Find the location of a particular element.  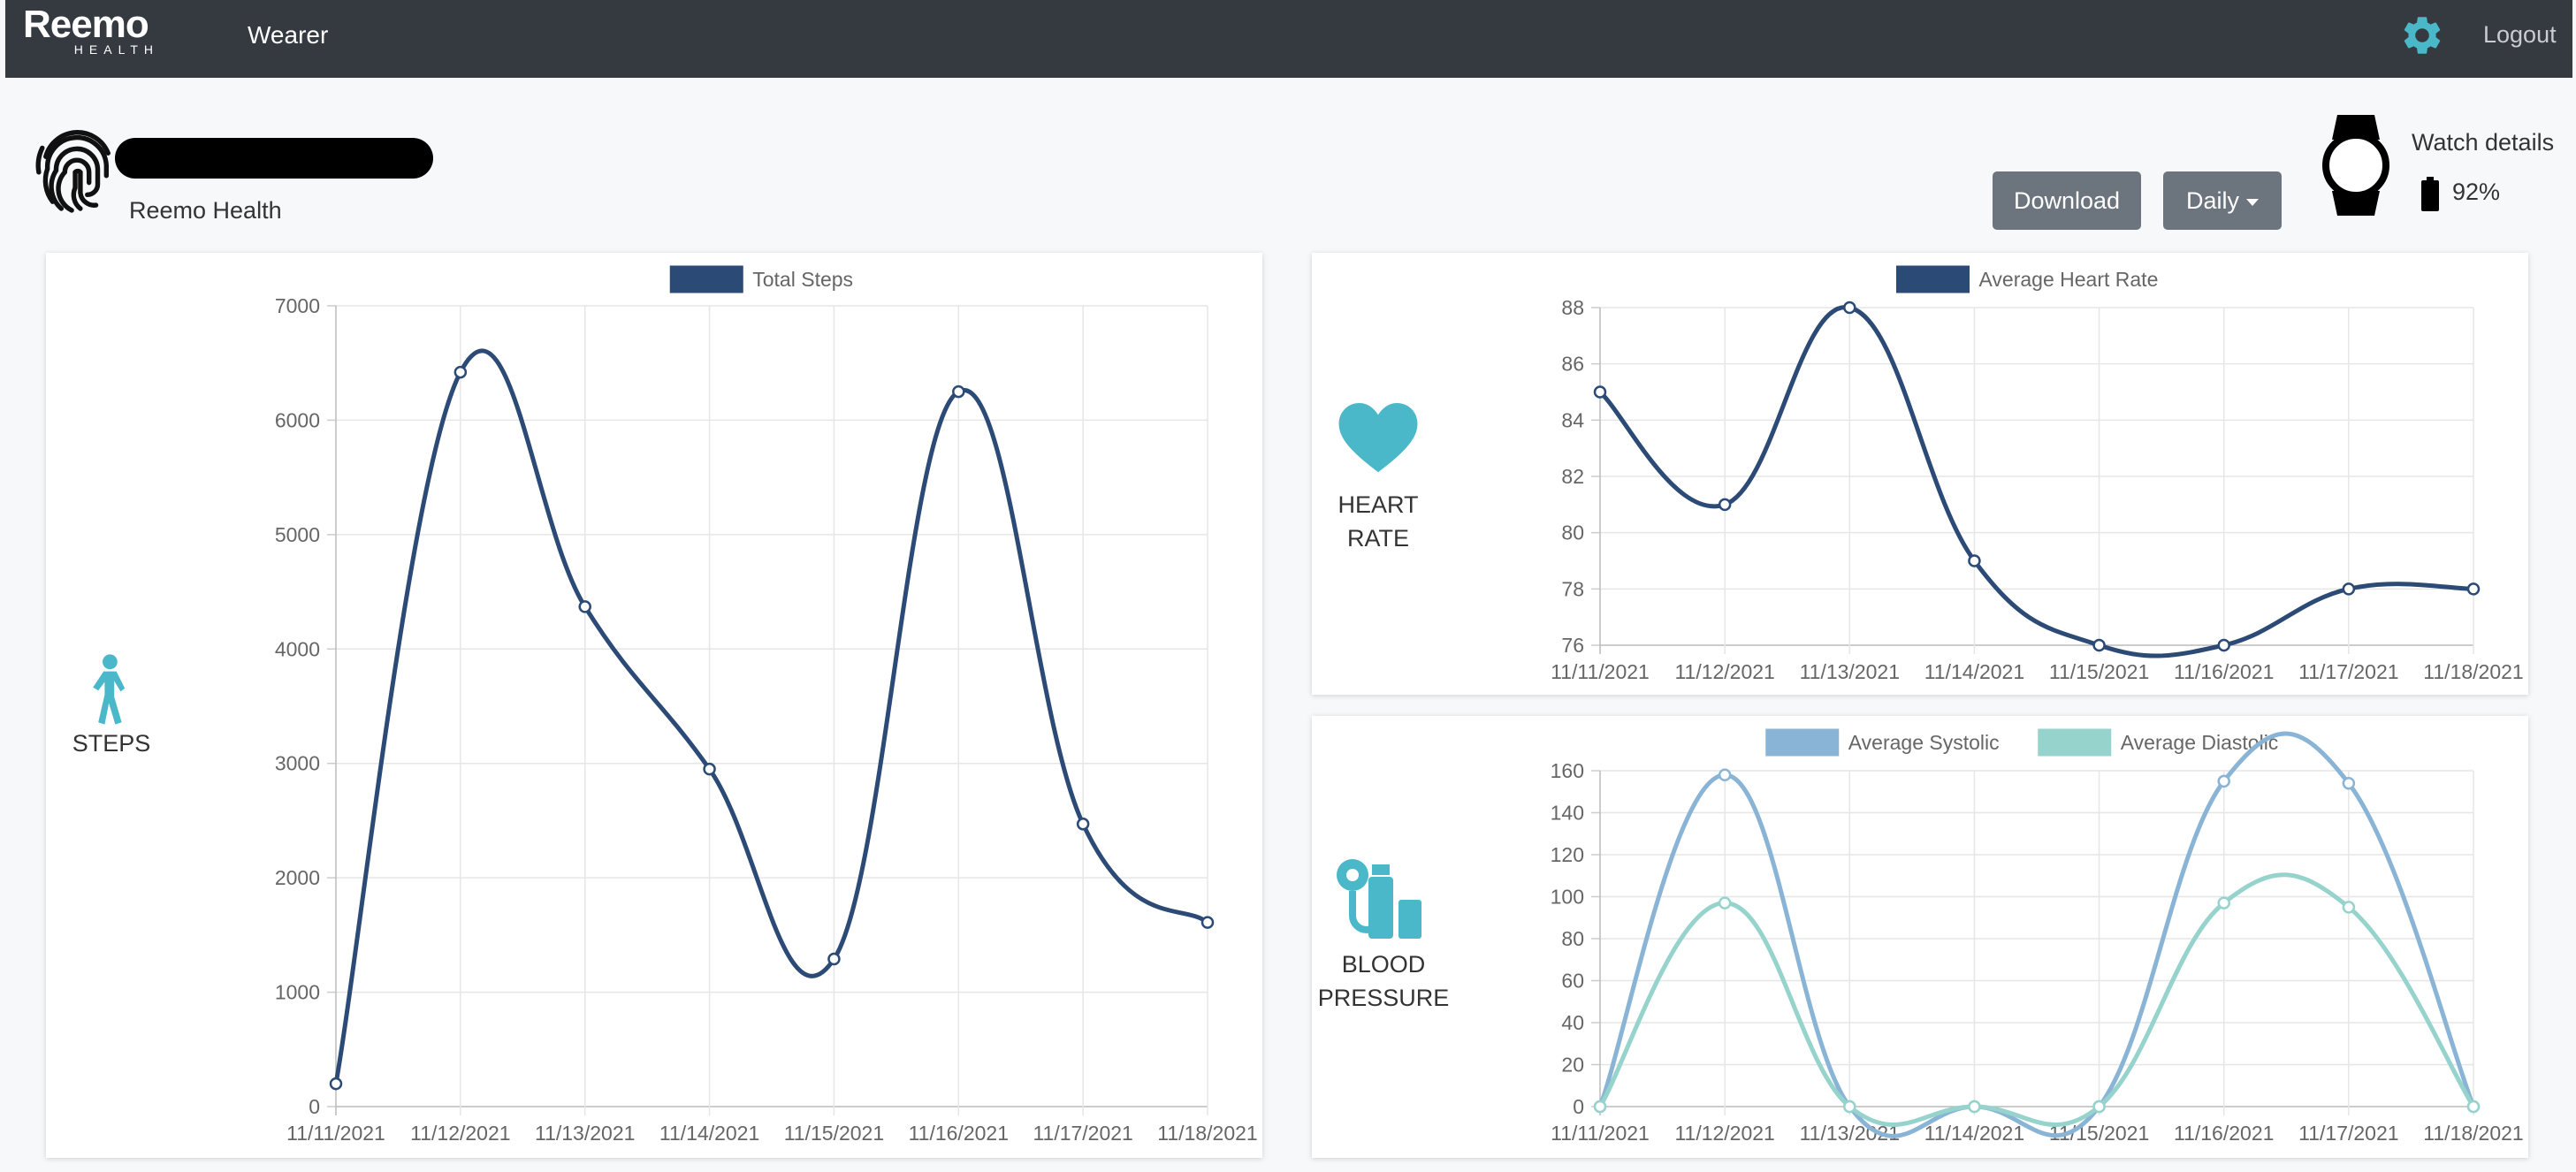

heart-rate-x-tick-label: 11/13/2021 is located at coordinates (1850, 671).